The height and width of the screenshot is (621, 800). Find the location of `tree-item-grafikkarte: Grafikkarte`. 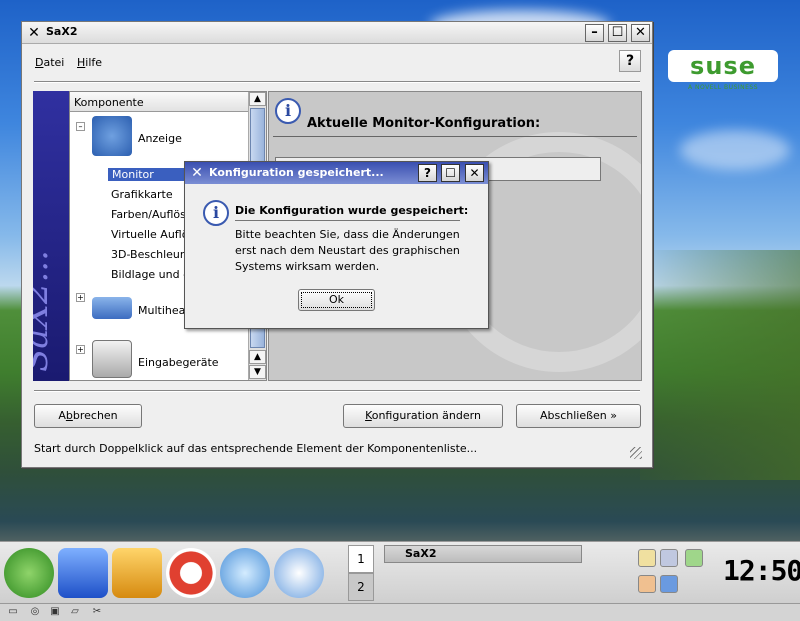

tree-item-grafikkarte: Grafikkarte is located at coordinates (142, 194).